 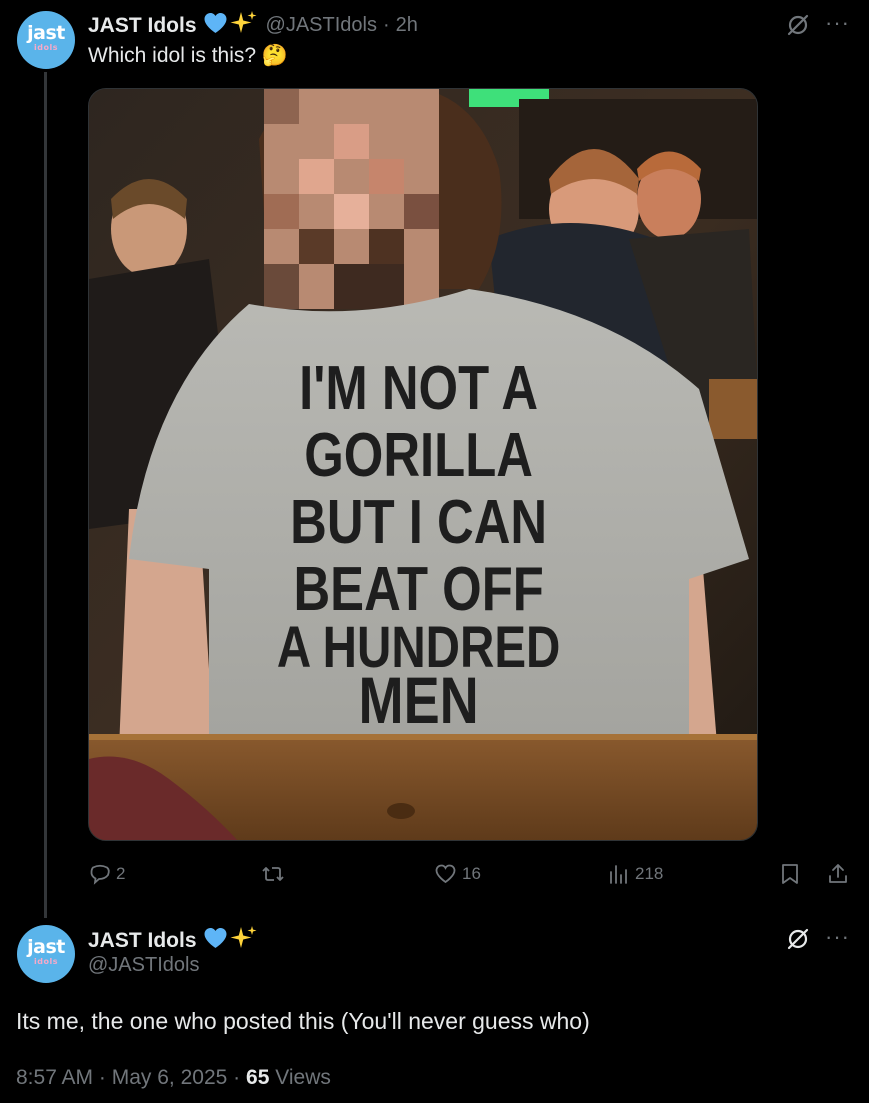 What do you see at coordinates (188, 55) in the screenshot?
I see `tweet-text: Which idol is this? 🤔` at bounding box center [188, 55].